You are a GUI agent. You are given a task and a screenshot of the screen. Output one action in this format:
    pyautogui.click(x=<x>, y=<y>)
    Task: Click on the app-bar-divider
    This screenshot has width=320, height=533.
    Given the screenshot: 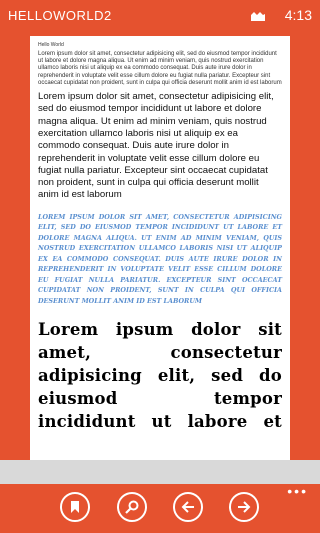 What is the action you would take?
    pyautogui.click(x=160, y=472)
    